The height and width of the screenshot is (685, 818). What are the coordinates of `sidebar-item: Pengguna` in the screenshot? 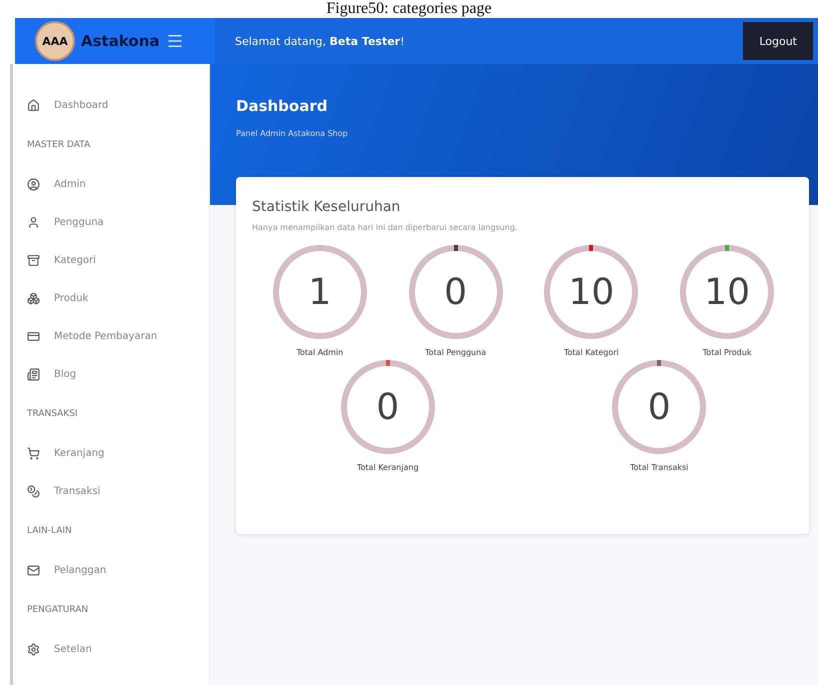 It's located at (118, 222).